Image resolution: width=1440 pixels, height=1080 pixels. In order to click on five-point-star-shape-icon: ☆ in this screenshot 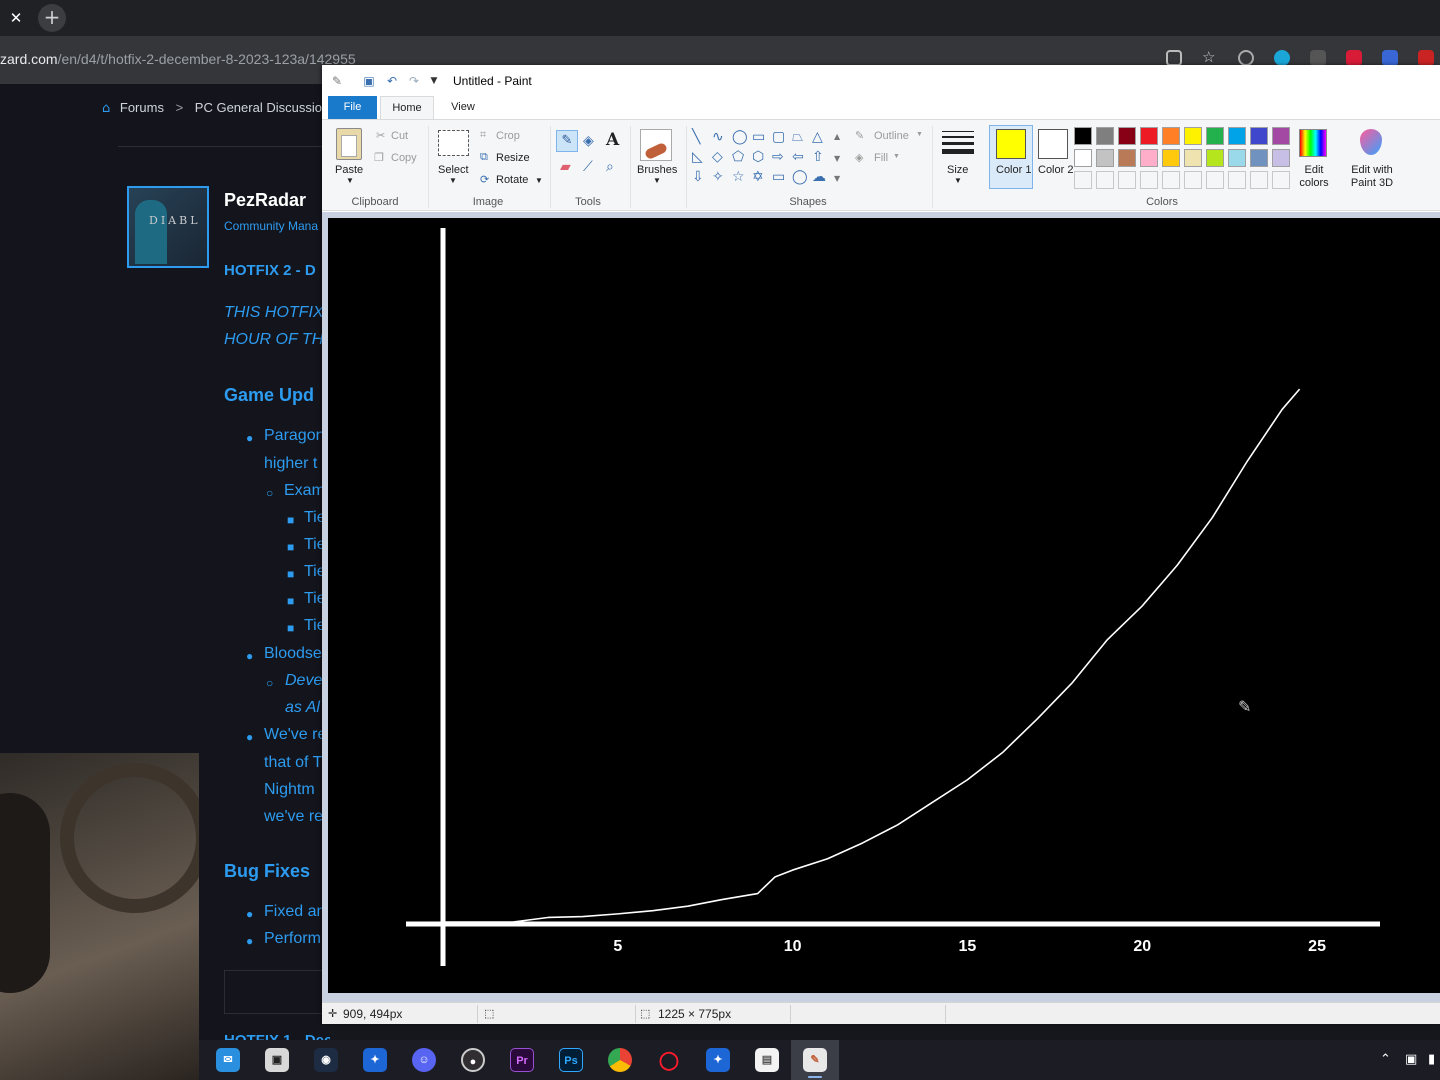, I will do `click(738, 177)`.